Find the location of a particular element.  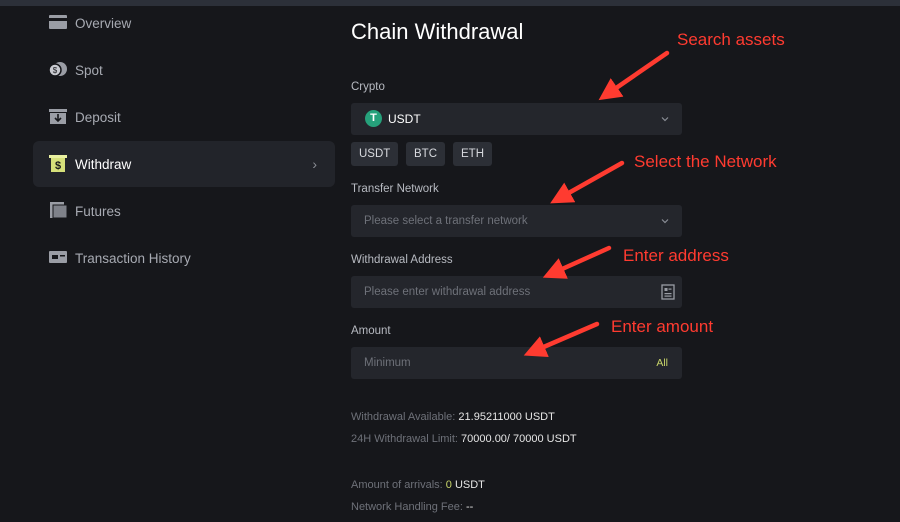

sidebar-item-deposit: Deposit is located at coordinates (184, 117).